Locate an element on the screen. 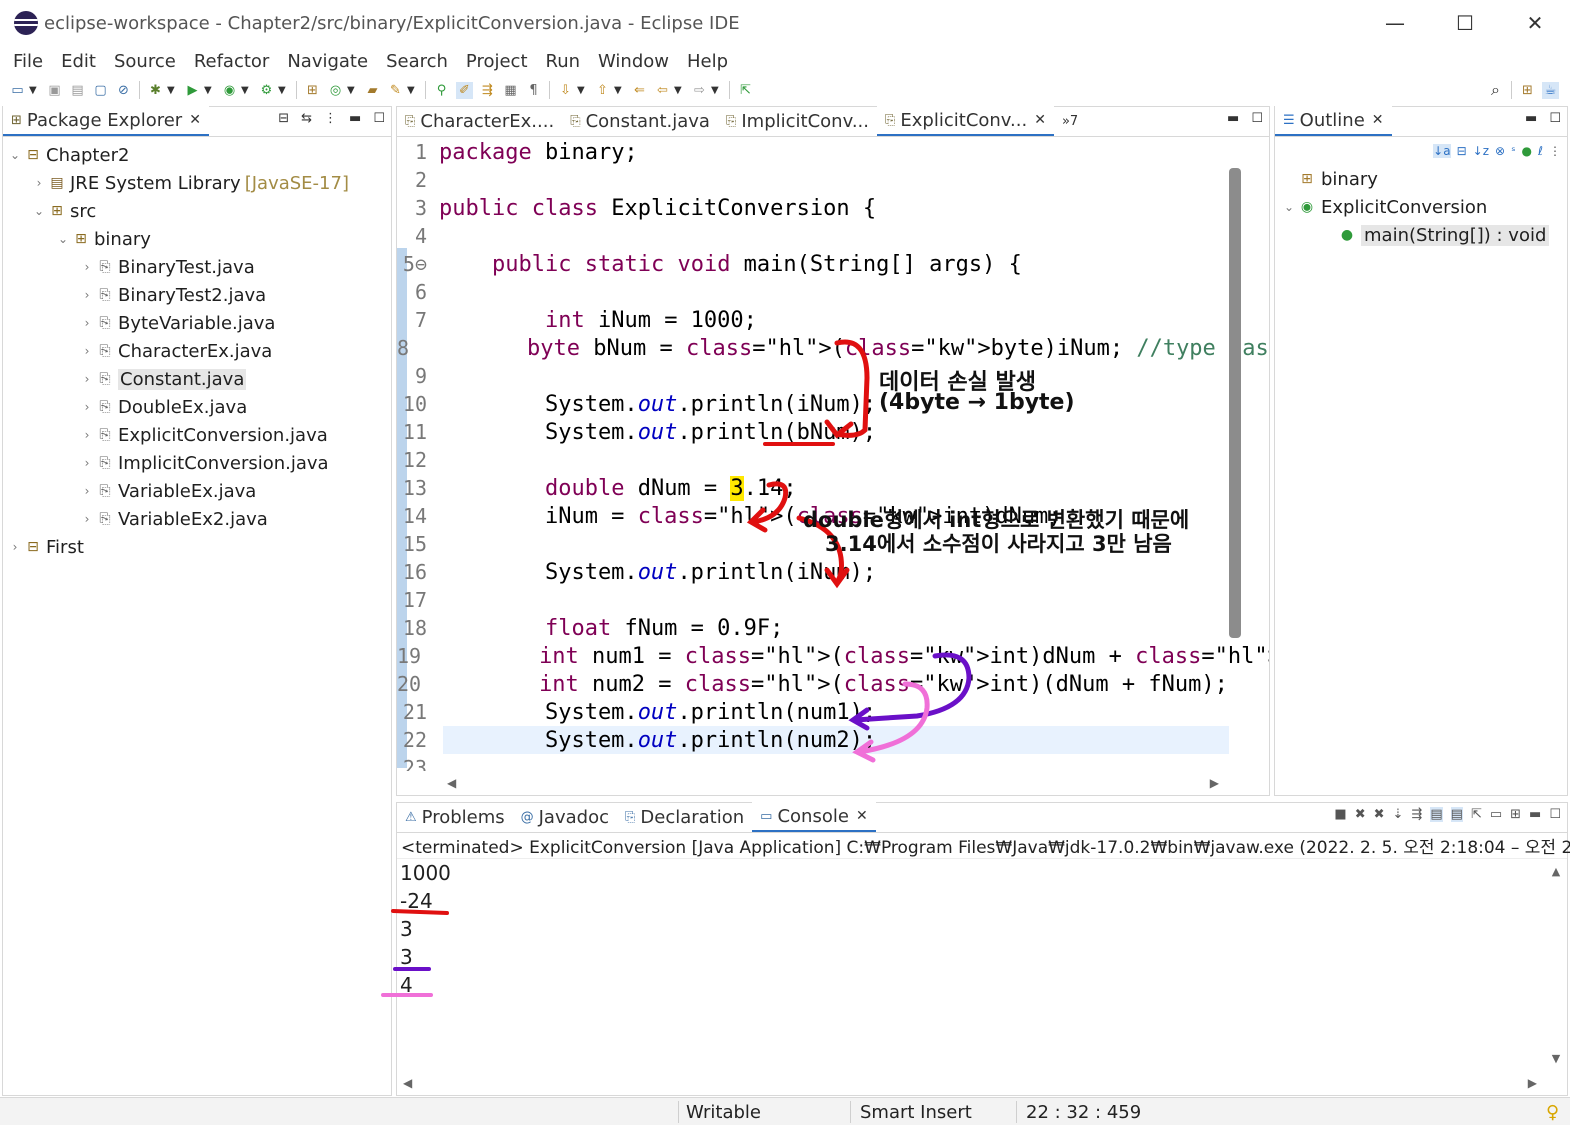 The width and height of the screenshot is (1570, 1125). tree-item: › ⎘ ImplicitConversion.java is located at coordinates (197, 463).